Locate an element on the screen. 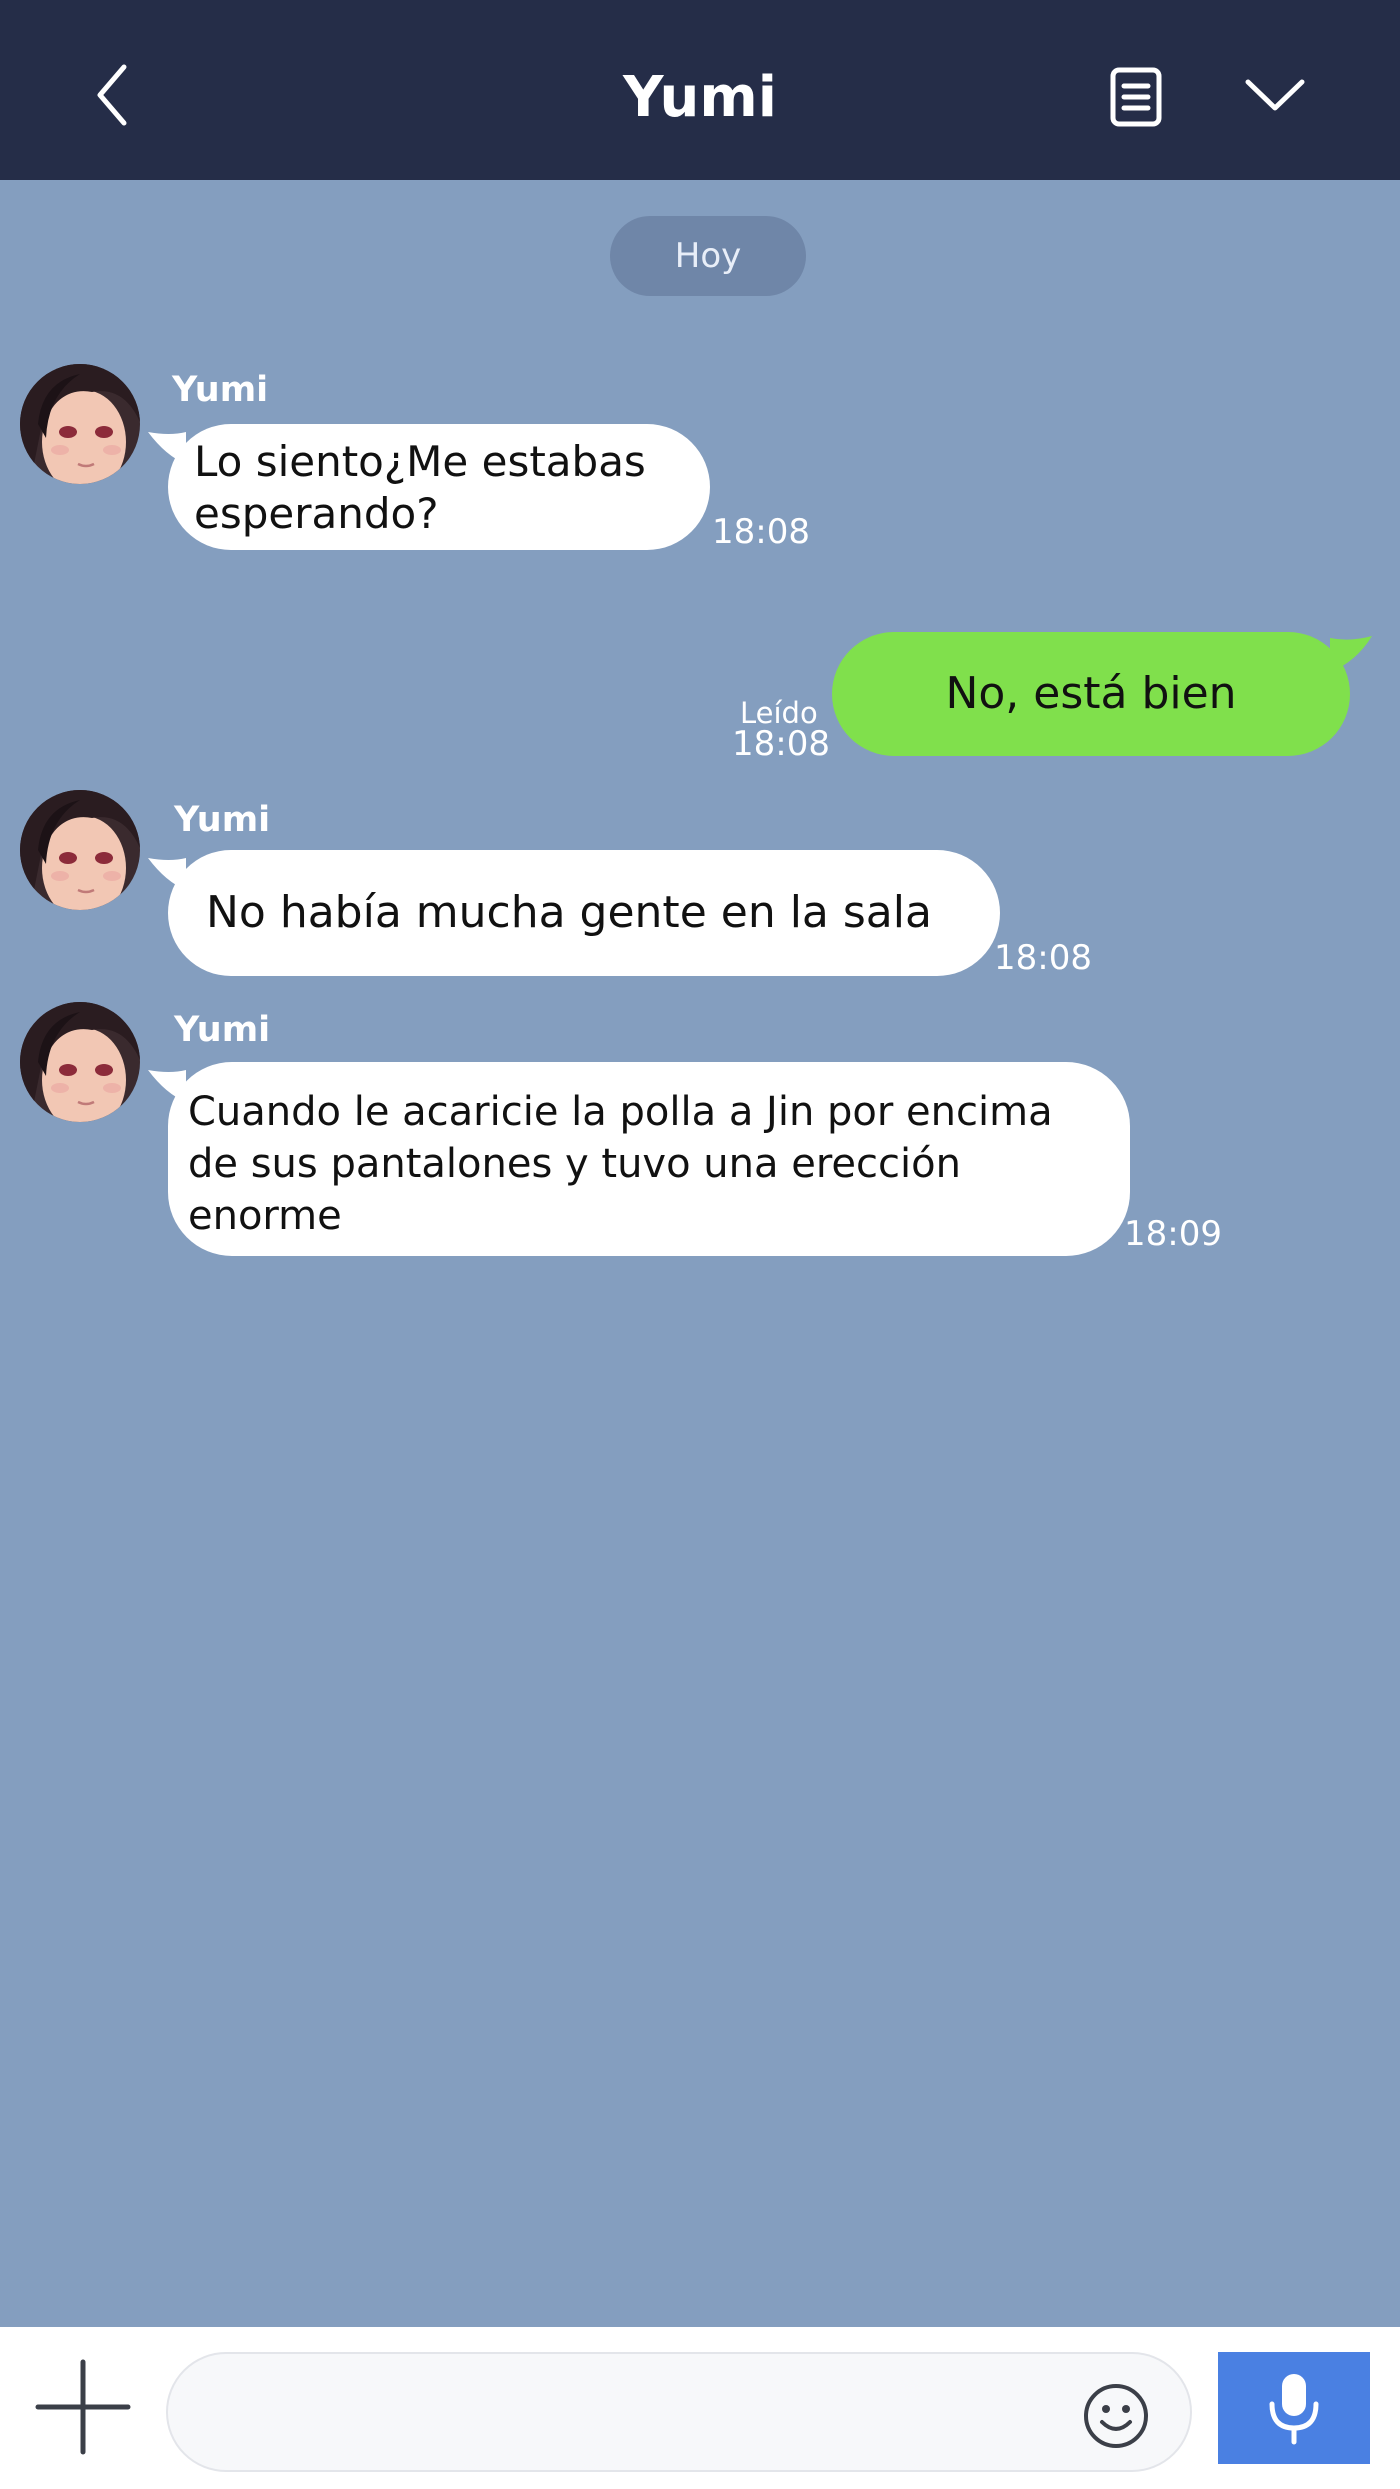 This screenshot has height=2489, width=1400. message-line: esperando? is located at coordinates (316, 513).